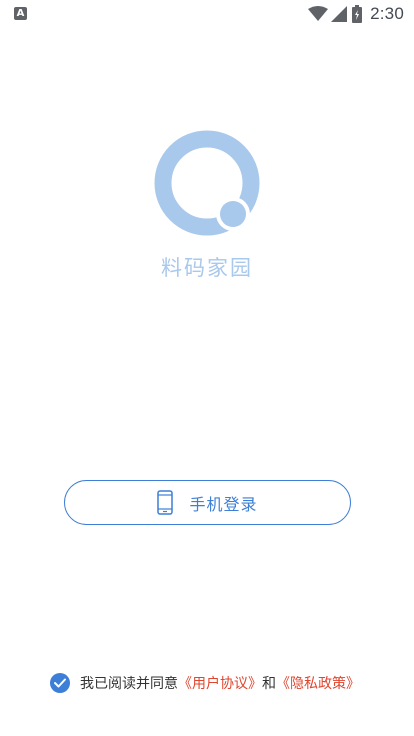 This screenshot has width=414, height=736. I want to click on check-icon, so click(60, 683).